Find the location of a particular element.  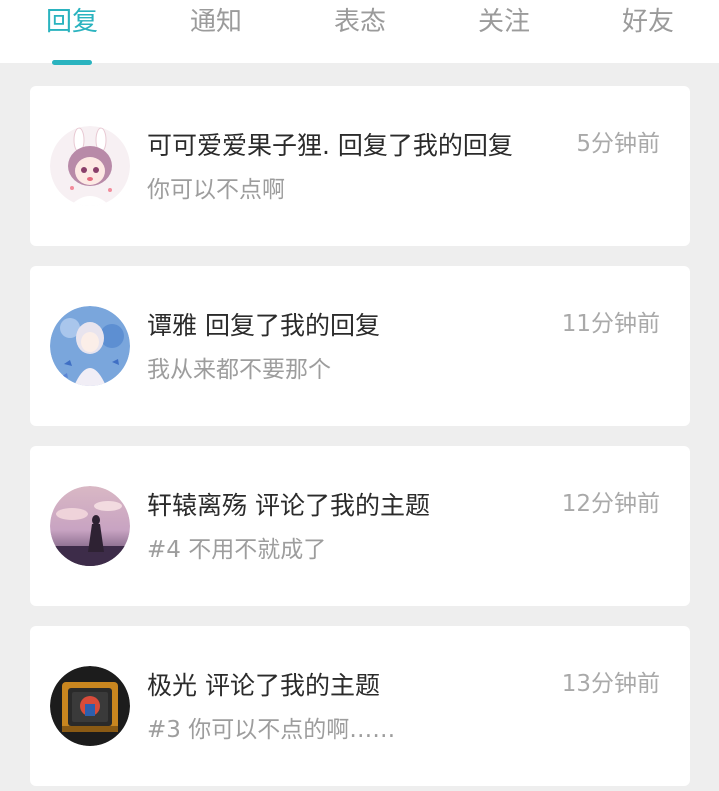

active-tab-indicator is located at coordinates (72, 62).